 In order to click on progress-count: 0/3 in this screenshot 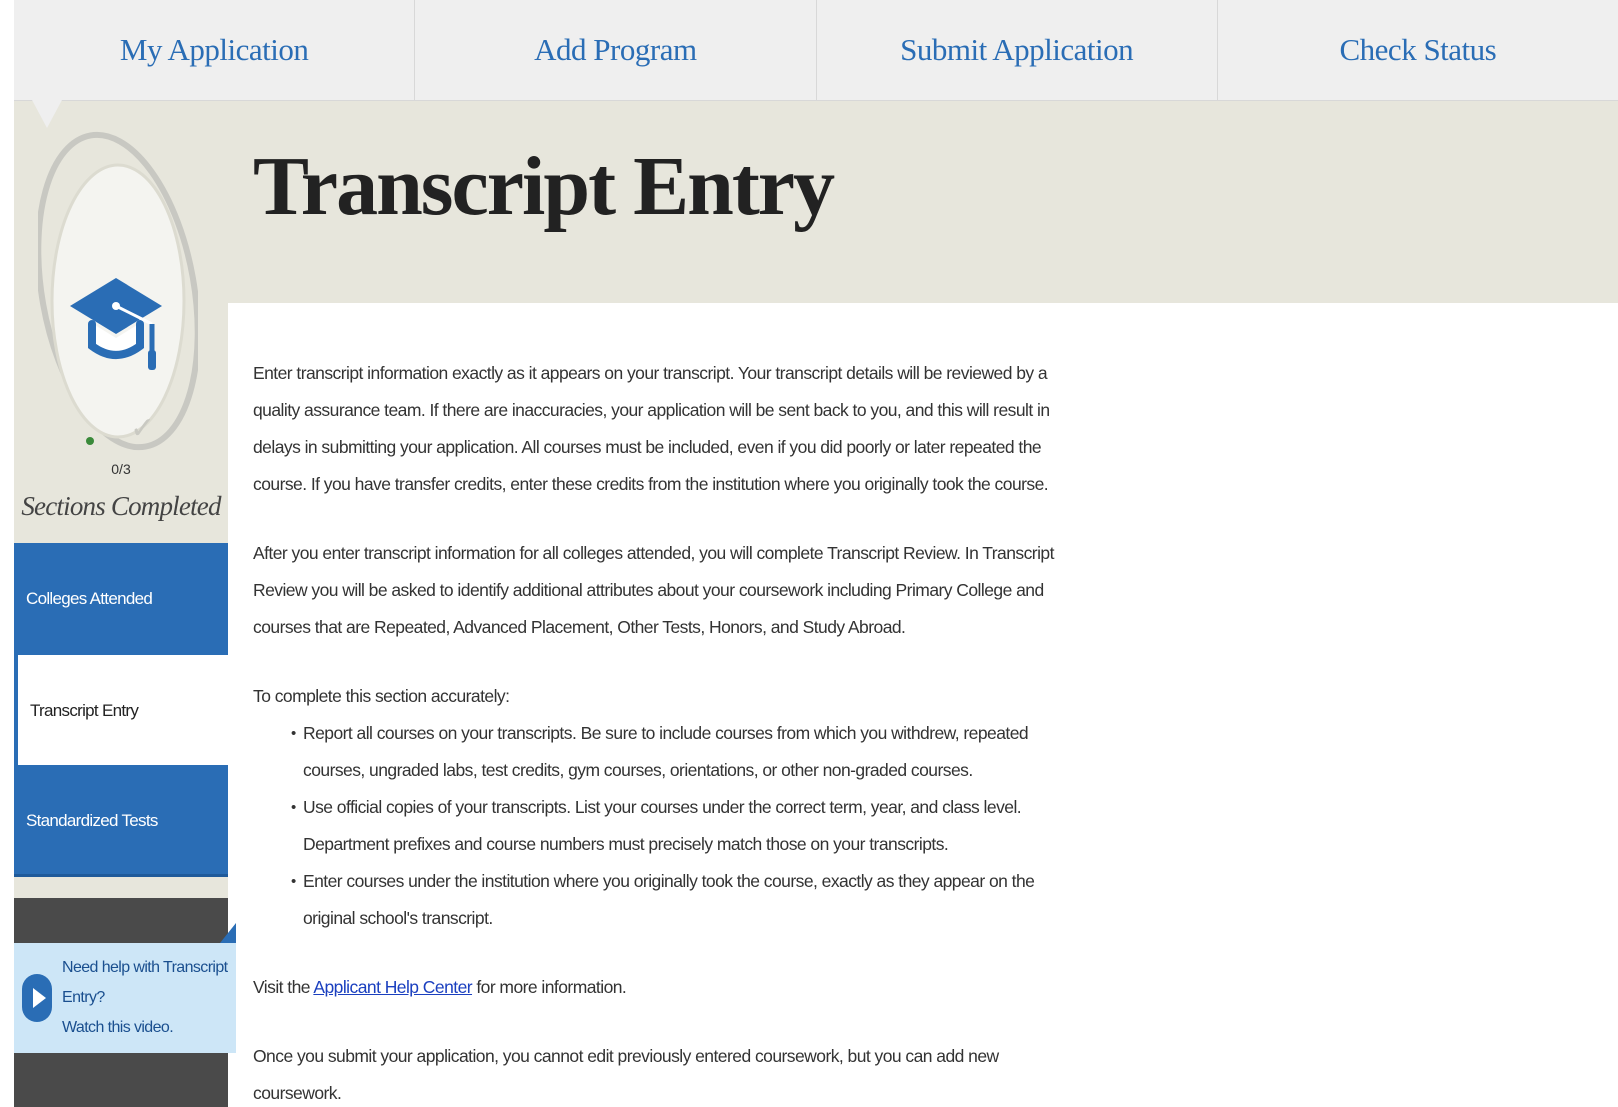, I will do `click(121, 469)`.